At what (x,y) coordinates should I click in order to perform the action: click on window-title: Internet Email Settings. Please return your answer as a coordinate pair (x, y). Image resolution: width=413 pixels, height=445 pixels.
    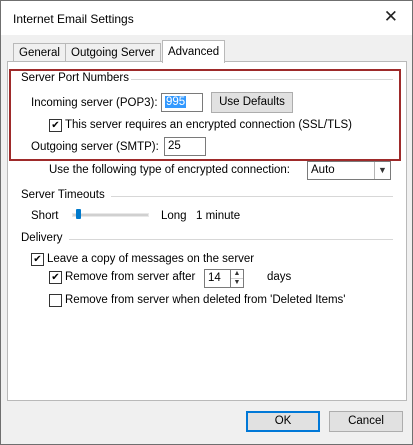
    Looking at the image, I should click on (73, 19).